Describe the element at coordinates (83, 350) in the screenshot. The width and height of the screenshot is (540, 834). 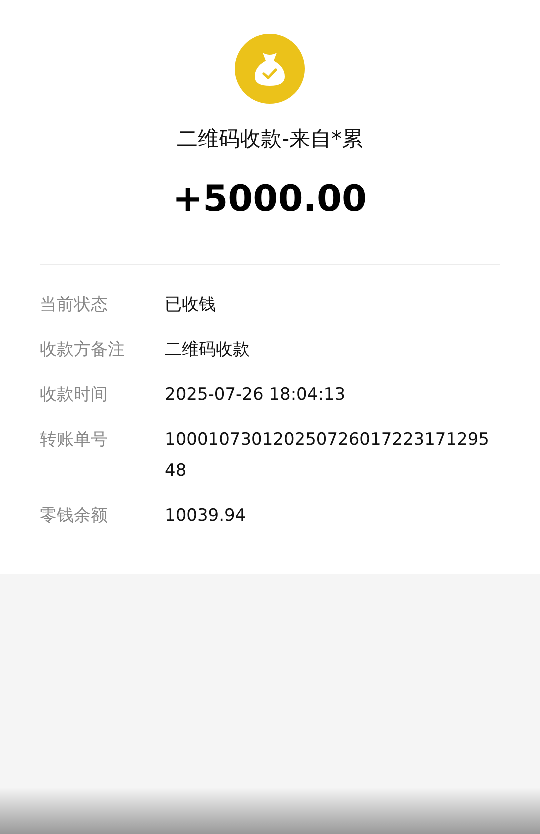
I see `detail-label: 收款方备注` at that location.